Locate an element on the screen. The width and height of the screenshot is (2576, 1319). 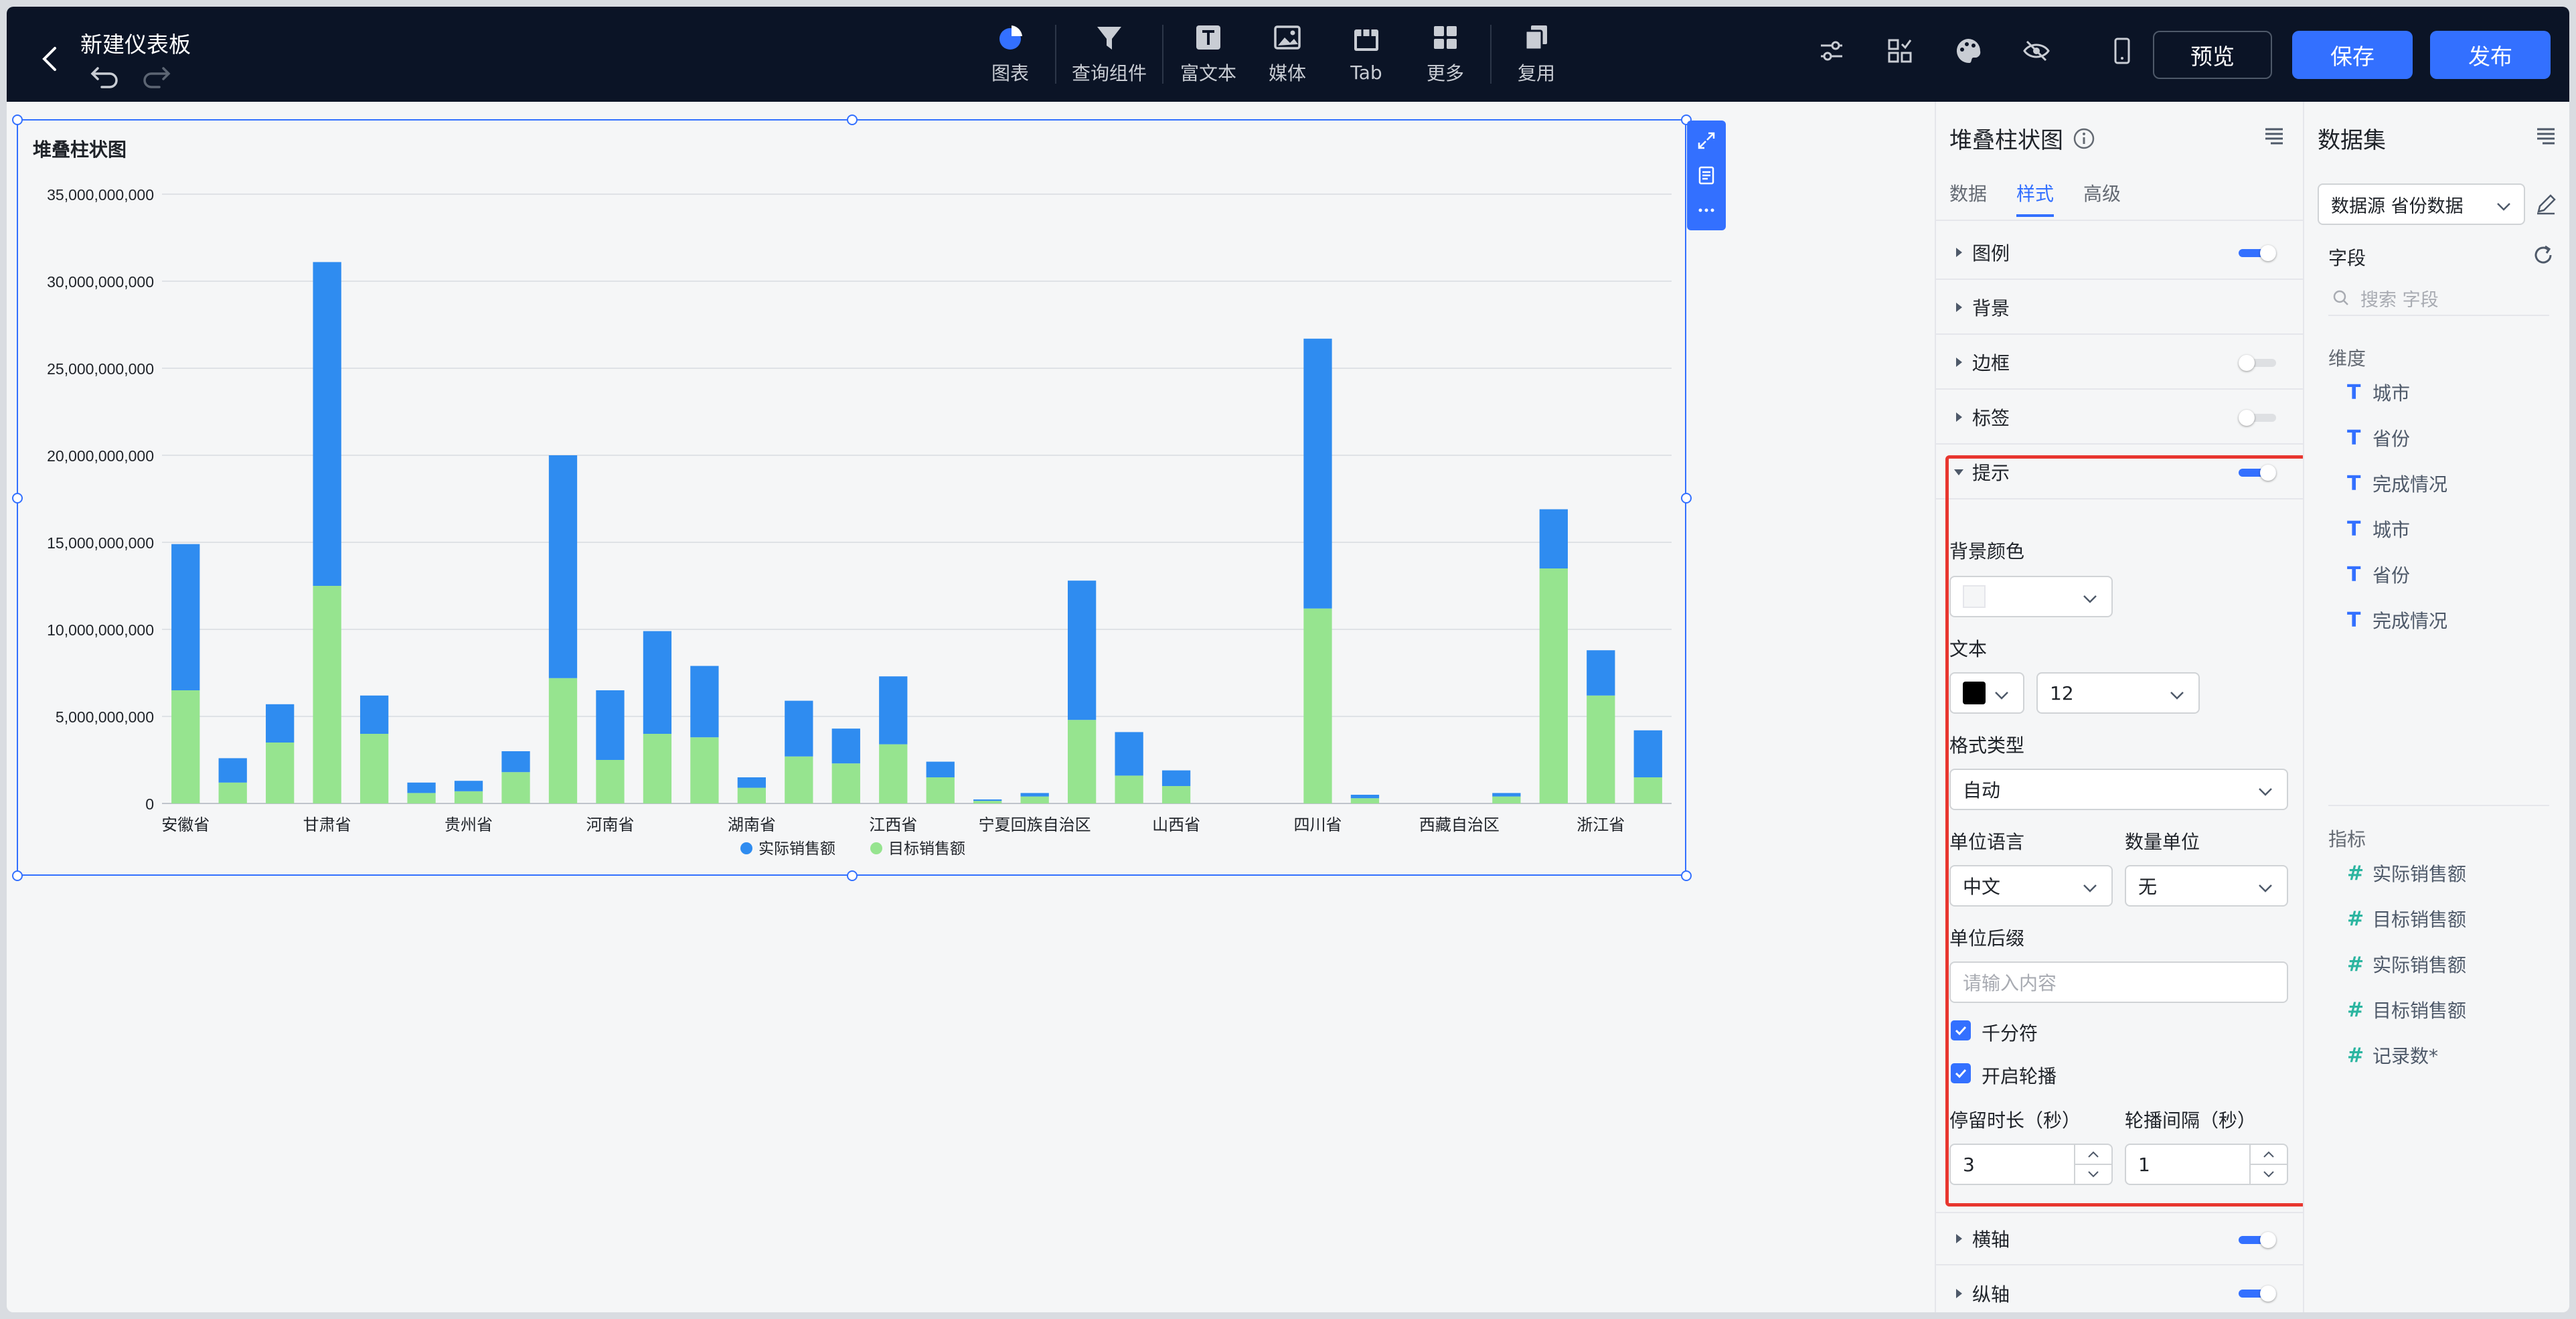
dashboard-title: 新建仪表板 is located at coordinates (135, 43).